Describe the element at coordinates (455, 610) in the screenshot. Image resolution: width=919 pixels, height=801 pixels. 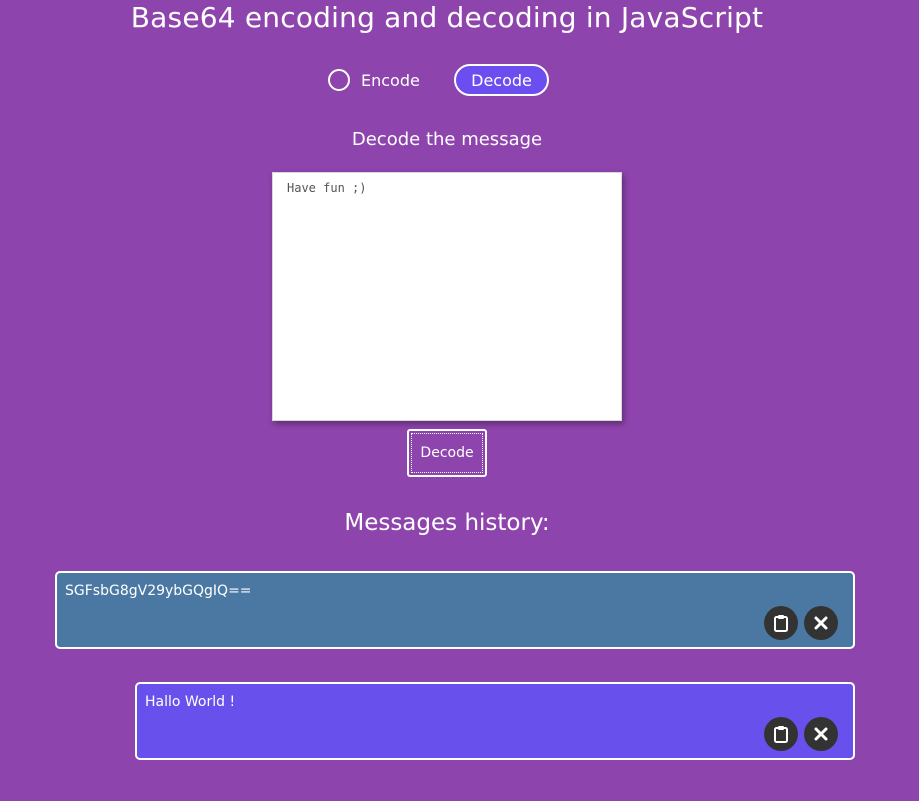
I see `history-item-encoded: SGFsbG8gV29ybGQgIQ==` at that location.